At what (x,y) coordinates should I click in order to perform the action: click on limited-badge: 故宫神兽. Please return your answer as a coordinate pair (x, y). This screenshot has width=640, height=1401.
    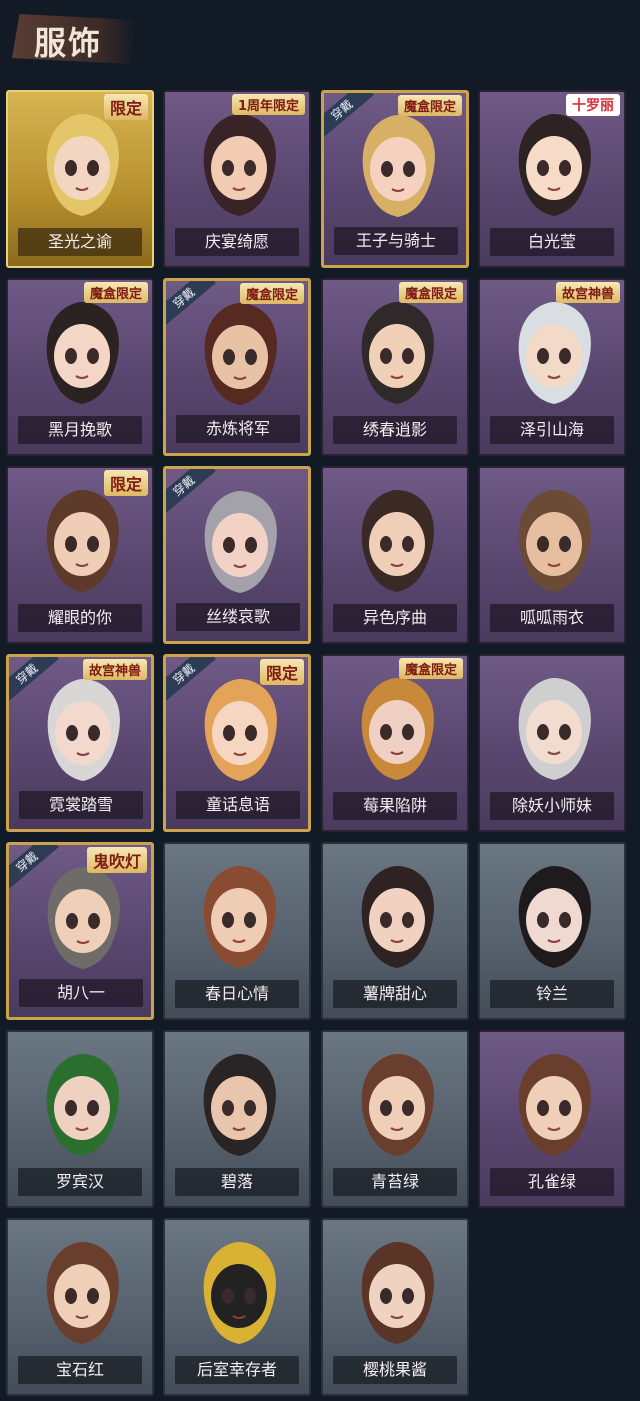
    Looking at the image, I should click on (587, 292).